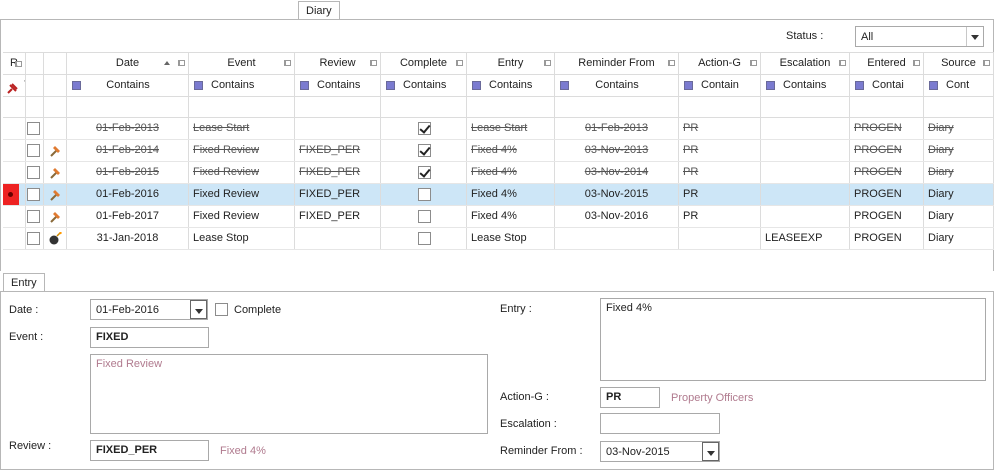 This screenshot has width=994, height=470. Describe the element at coordinates (805, 85) in the screenshot. I see `filter-escalation: Contains` at that location.